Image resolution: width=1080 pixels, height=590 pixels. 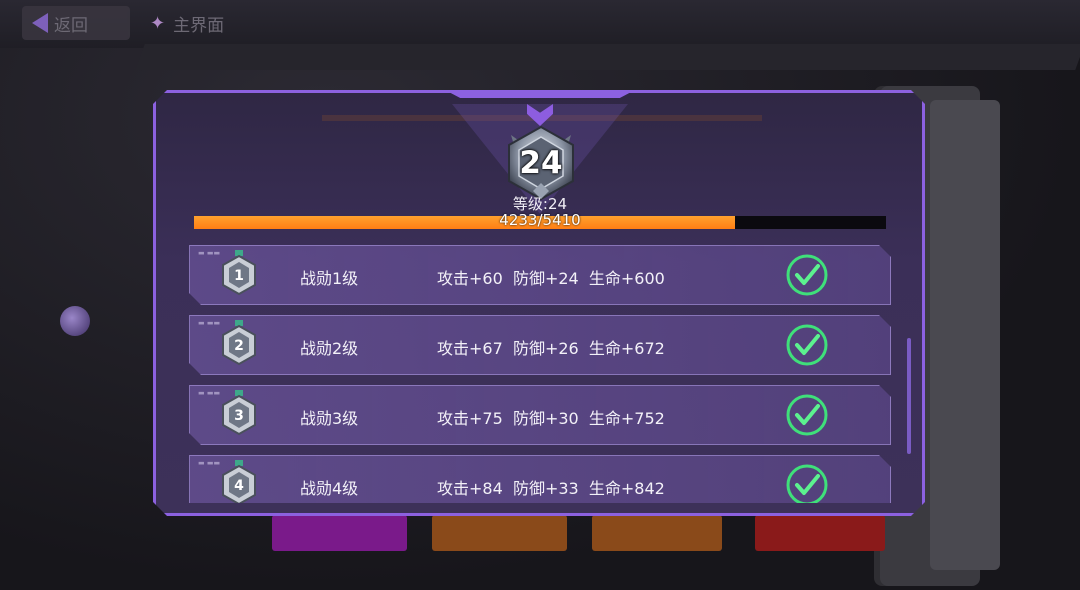 What do you see at coordinates (329, 418) in the screenshot?
I see `row-title: 战勋3级` at bounding box center [329, 418].